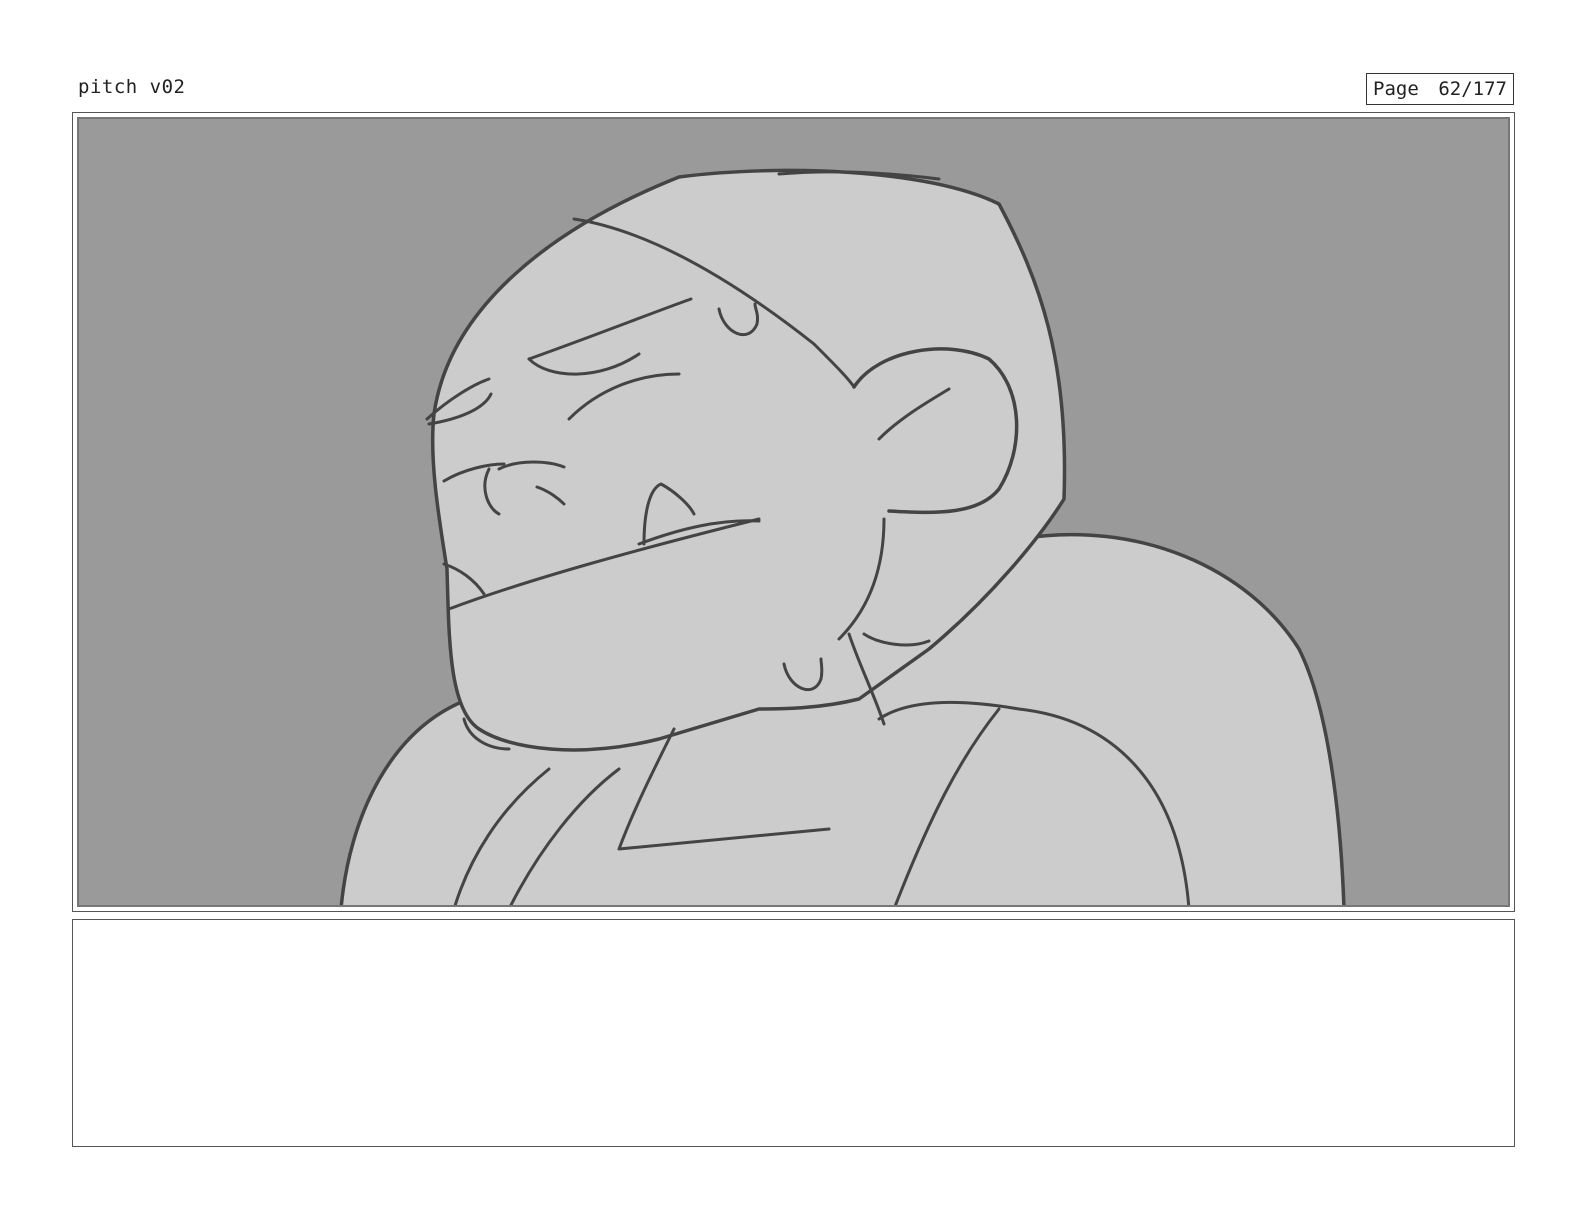  Describe the element at coordinates (1396, 89) in the screenshot. I see `page-label: Page` at that location.